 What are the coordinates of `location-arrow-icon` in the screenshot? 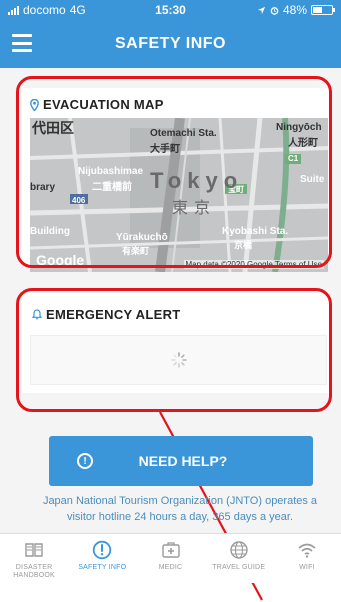 It's located at (261, 10).